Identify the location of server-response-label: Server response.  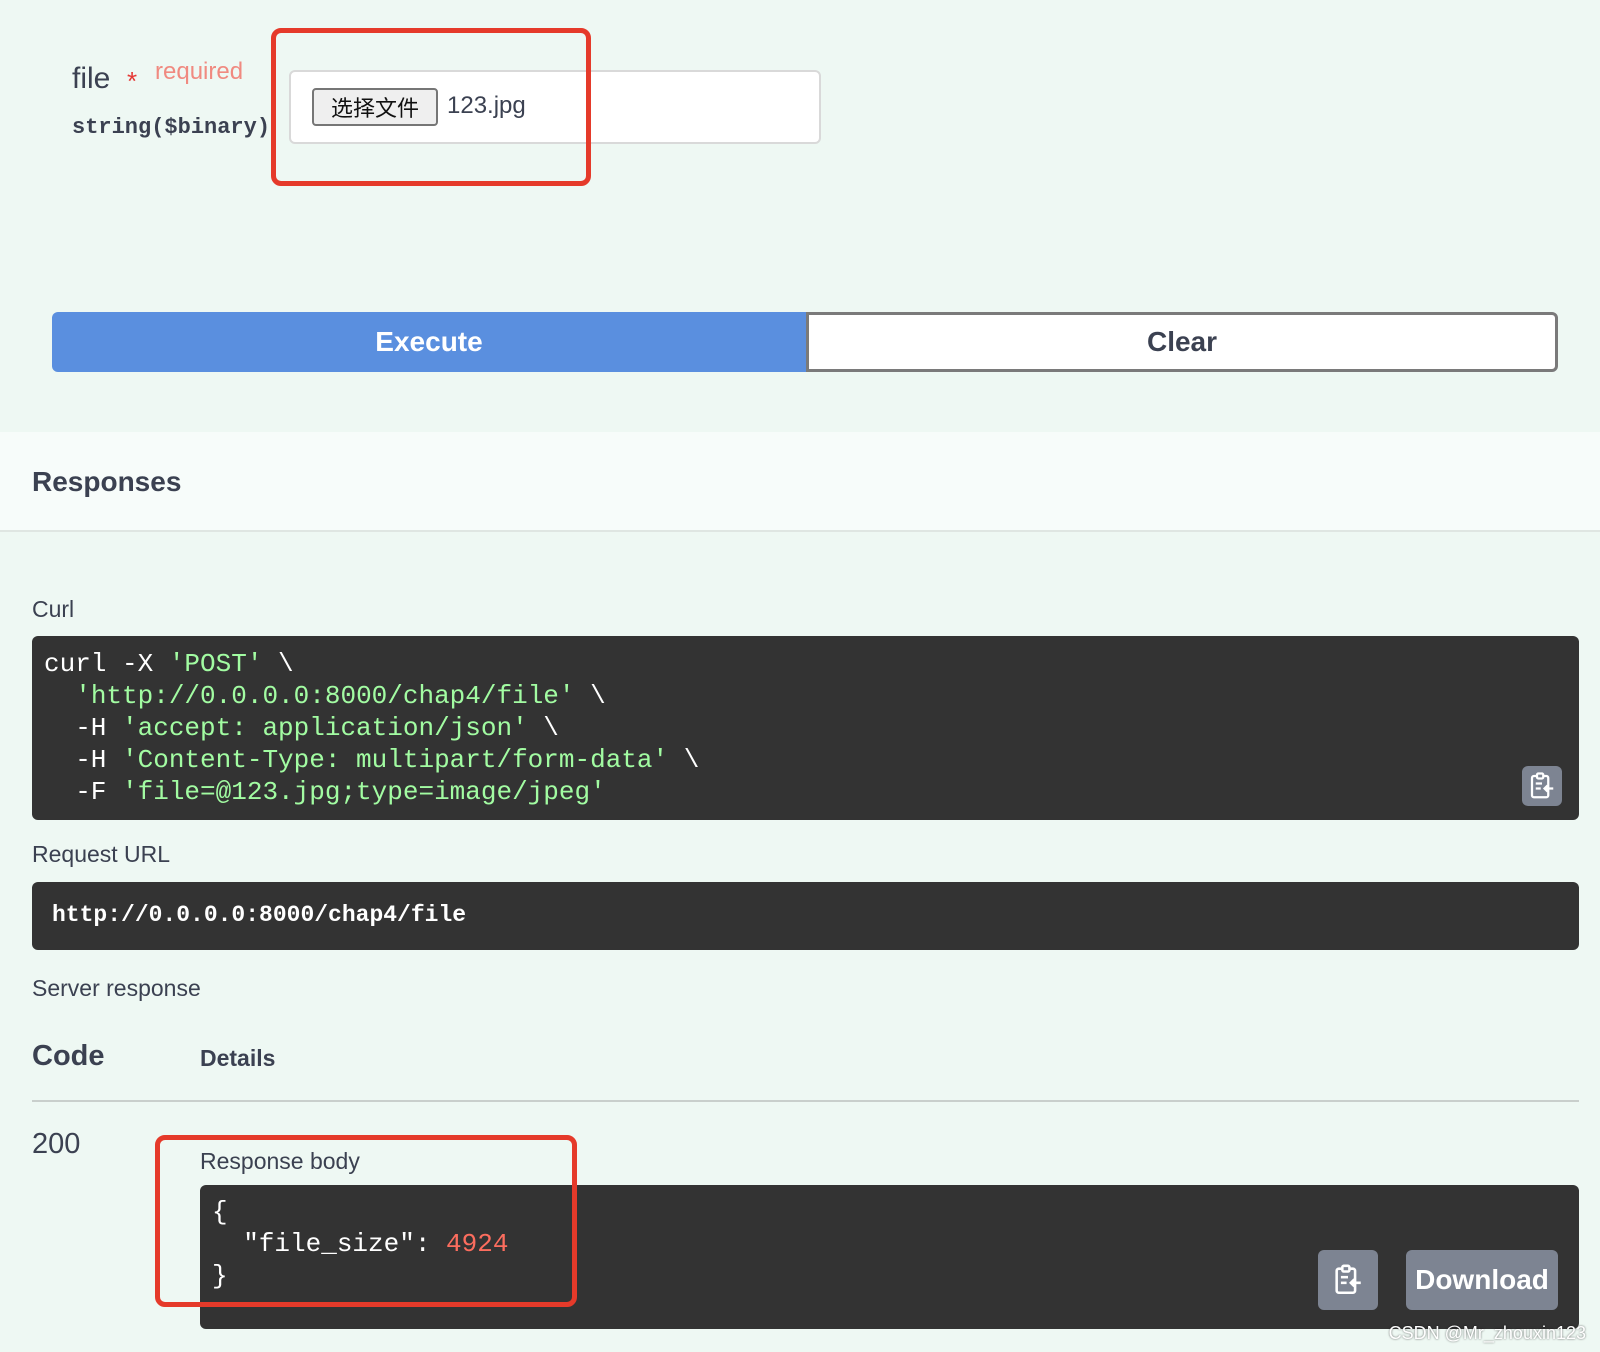
(116, 988).